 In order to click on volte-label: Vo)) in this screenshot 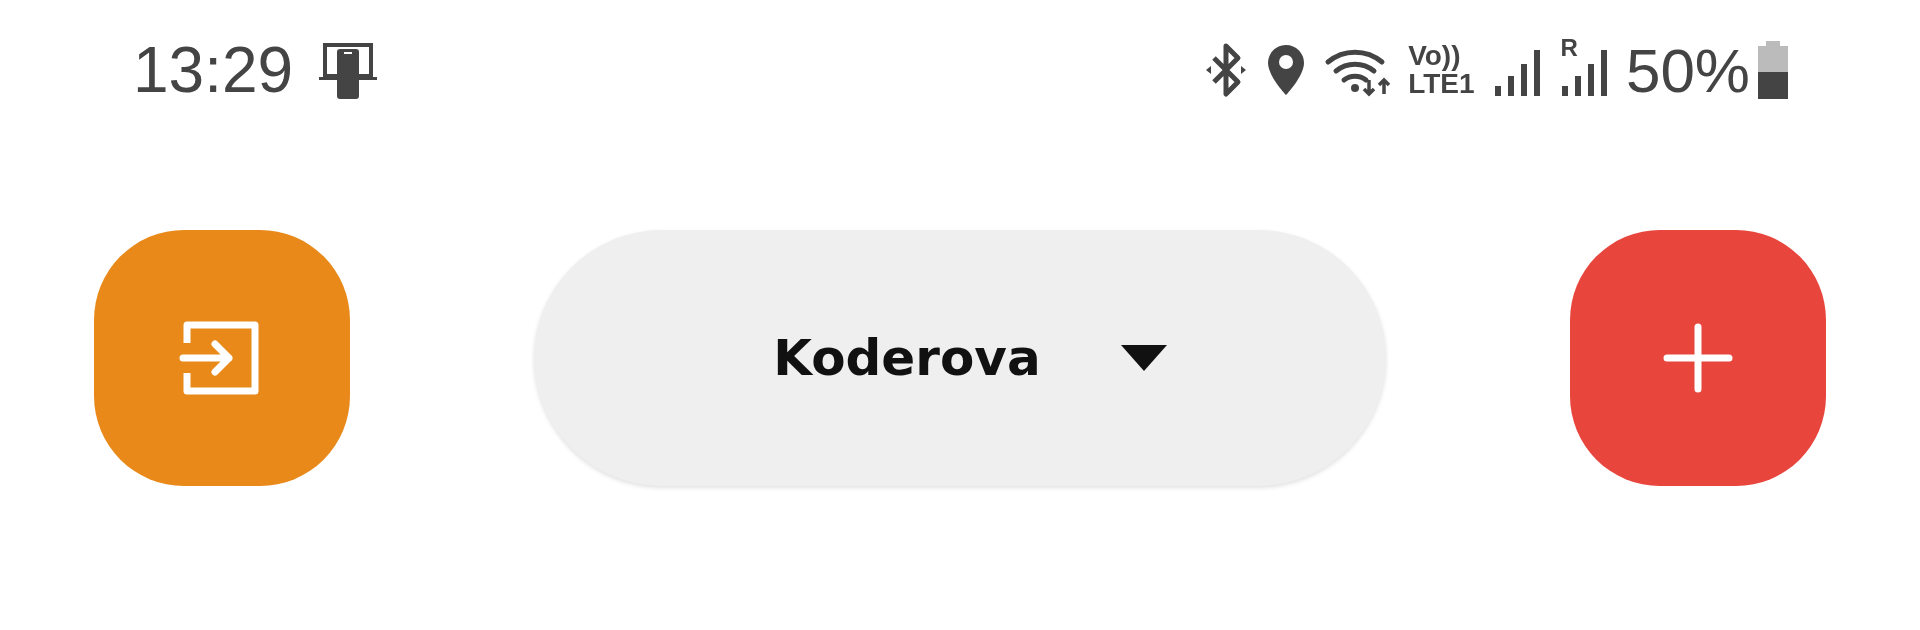, I will do `click(1435, 56)`.